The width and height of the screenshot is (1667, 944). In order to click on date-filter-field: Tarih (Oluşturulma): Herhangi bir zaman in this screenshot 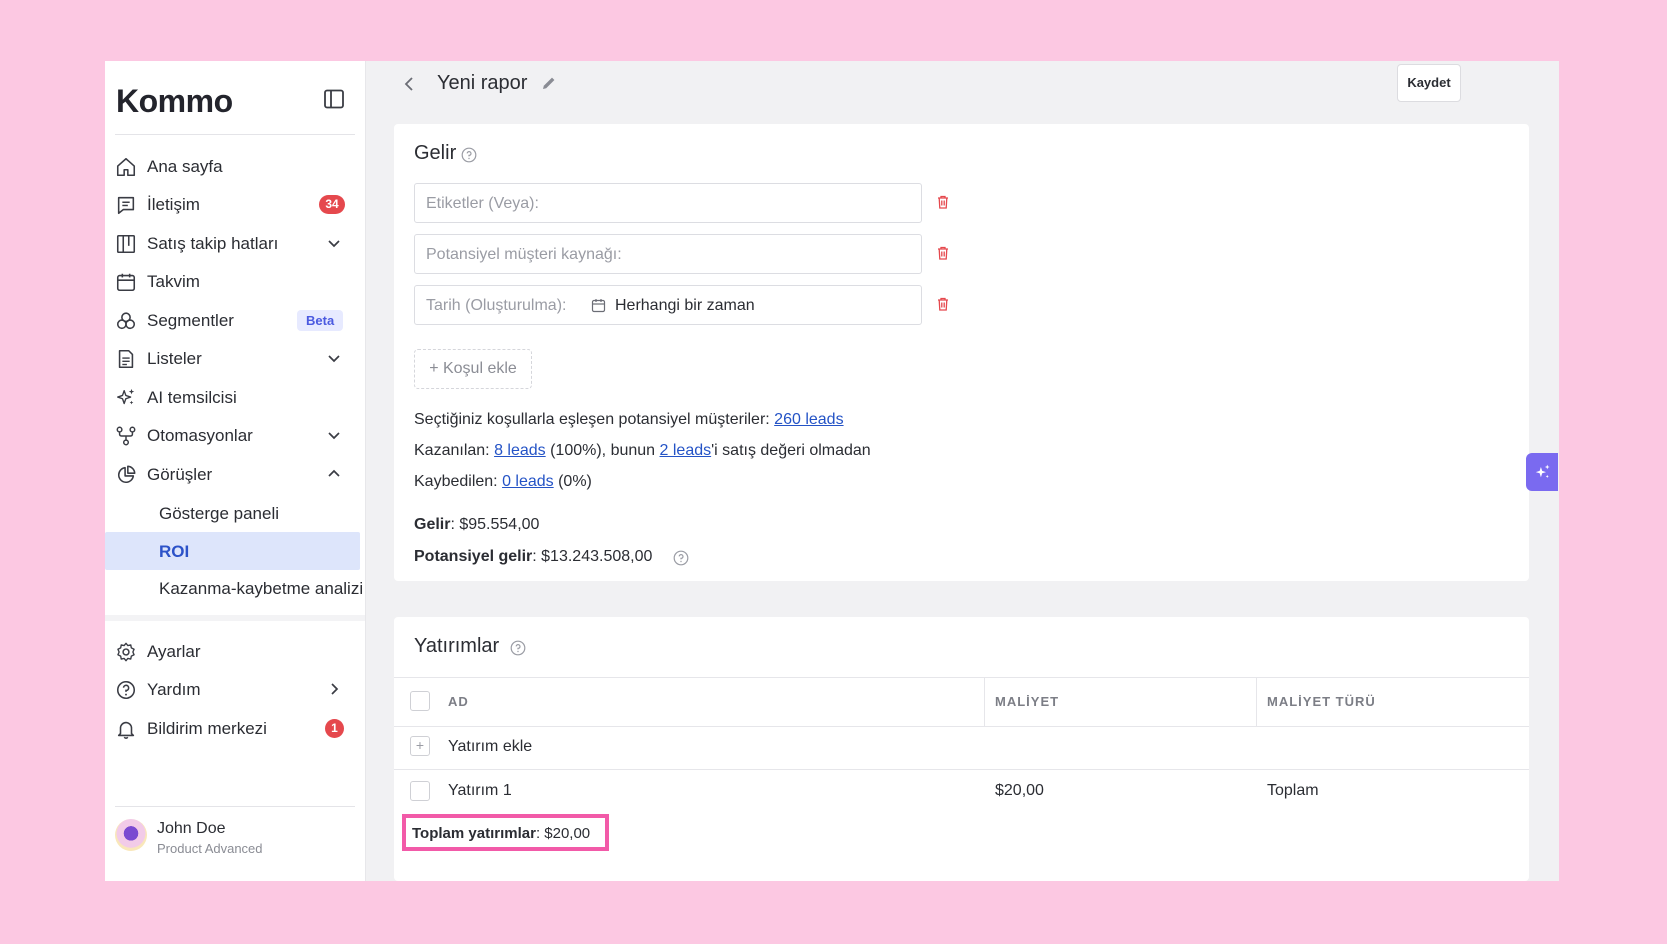, I will do `click(668, 305)`.